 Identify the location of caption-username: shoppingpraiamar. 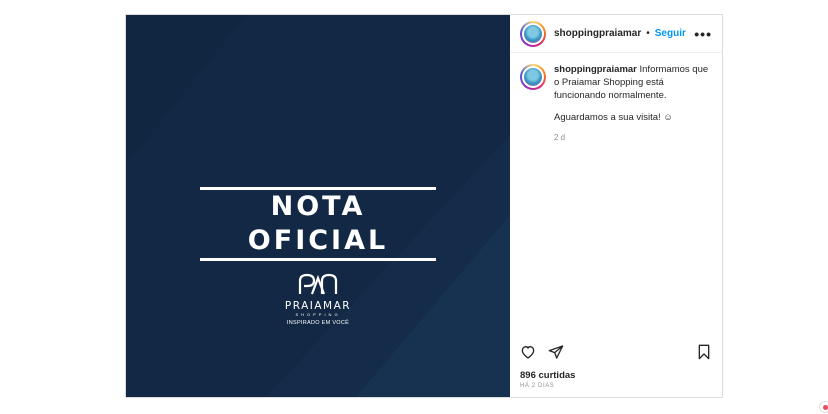
(595, 69).